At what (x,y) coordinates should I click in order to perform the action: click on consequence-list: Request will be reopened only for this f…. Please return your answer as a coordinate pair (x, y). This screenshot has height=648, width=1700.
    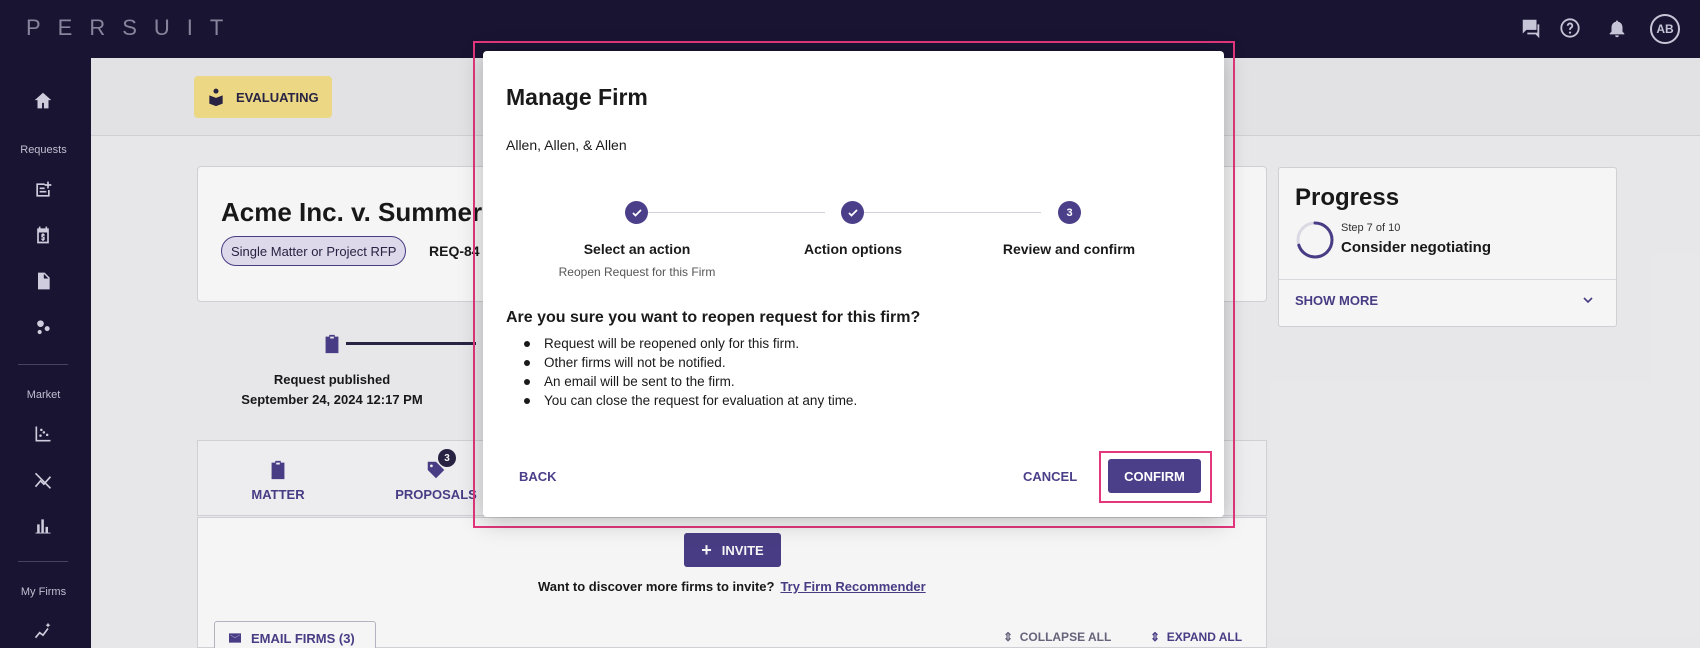
    Looking at the image, I should click on (681, 372).